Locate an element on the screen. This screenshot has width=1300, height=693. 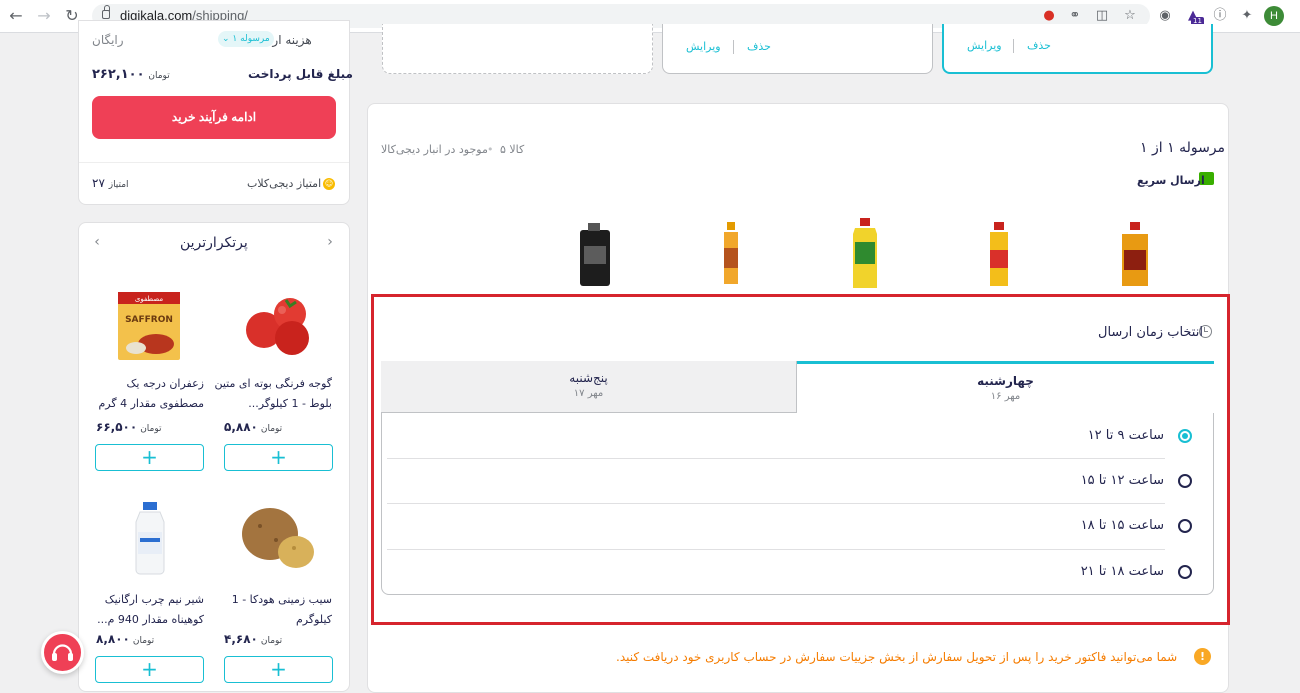
bookmark-star-icon: ☆ is located at coordinates (1130, 16).